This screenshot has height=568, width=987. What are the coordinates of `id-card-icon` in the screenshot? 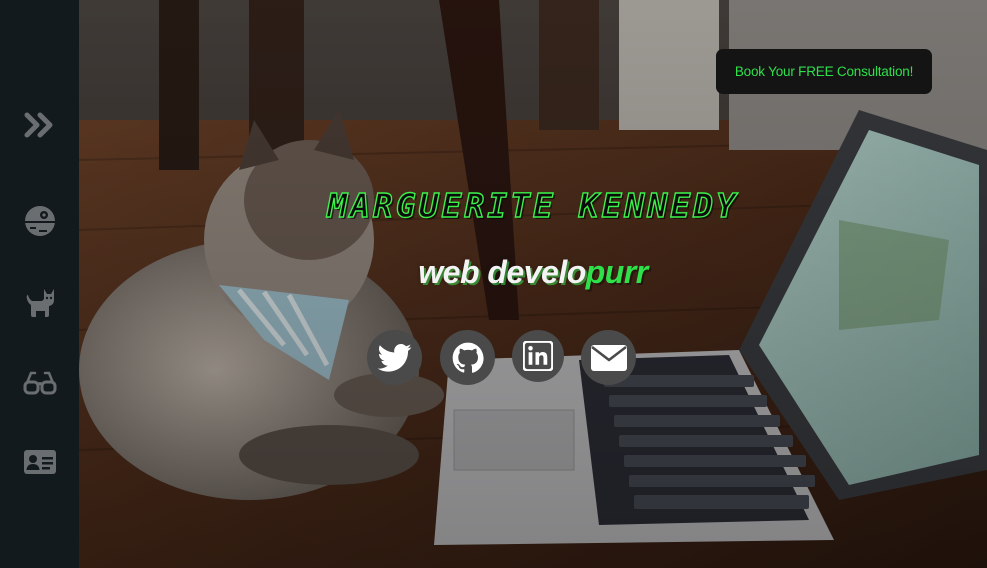 It's located at (39, 462).